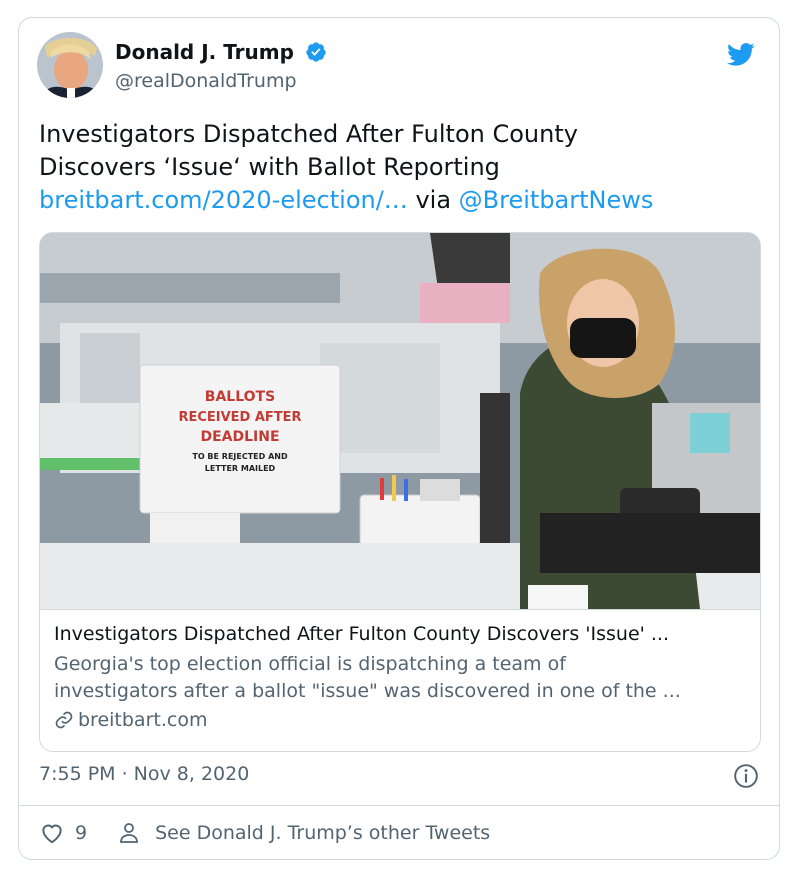 The image size is (800, 878). I want to click on sign-line-2: RECEIVED AFTER, so click(239, 417).